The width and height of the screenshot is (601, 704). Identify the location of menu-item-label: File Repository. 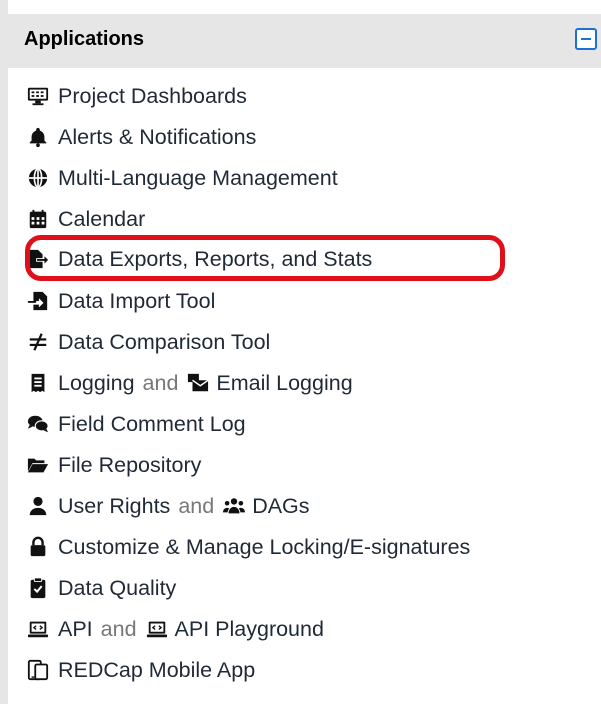
(130, 464).